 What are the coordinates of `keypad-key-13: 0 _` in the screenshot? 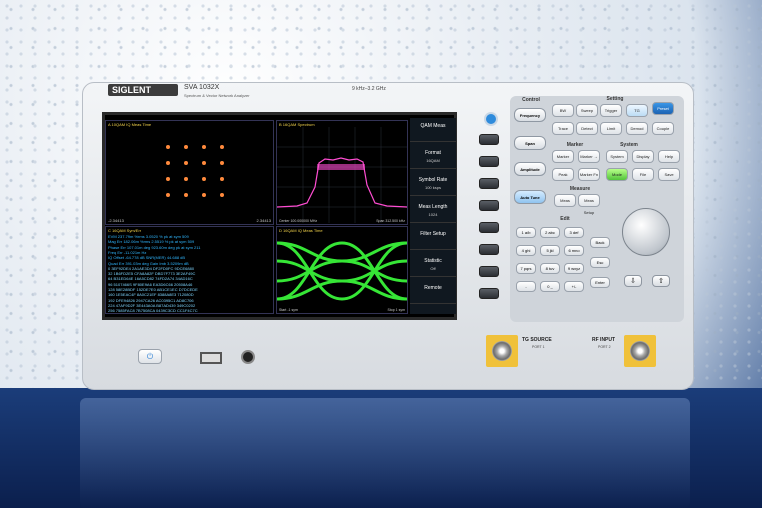 It's located at (550, 286).